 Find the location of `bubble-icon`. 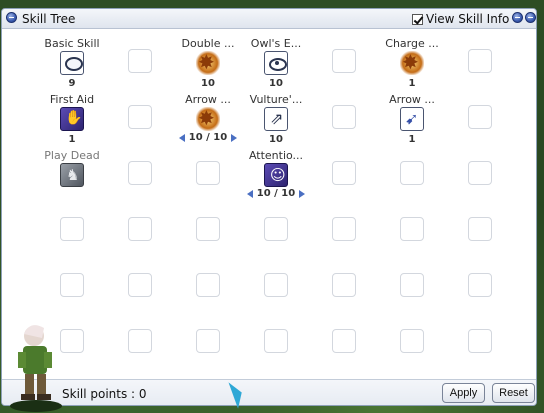

bubble-icon is located at coordinates (72, 63).